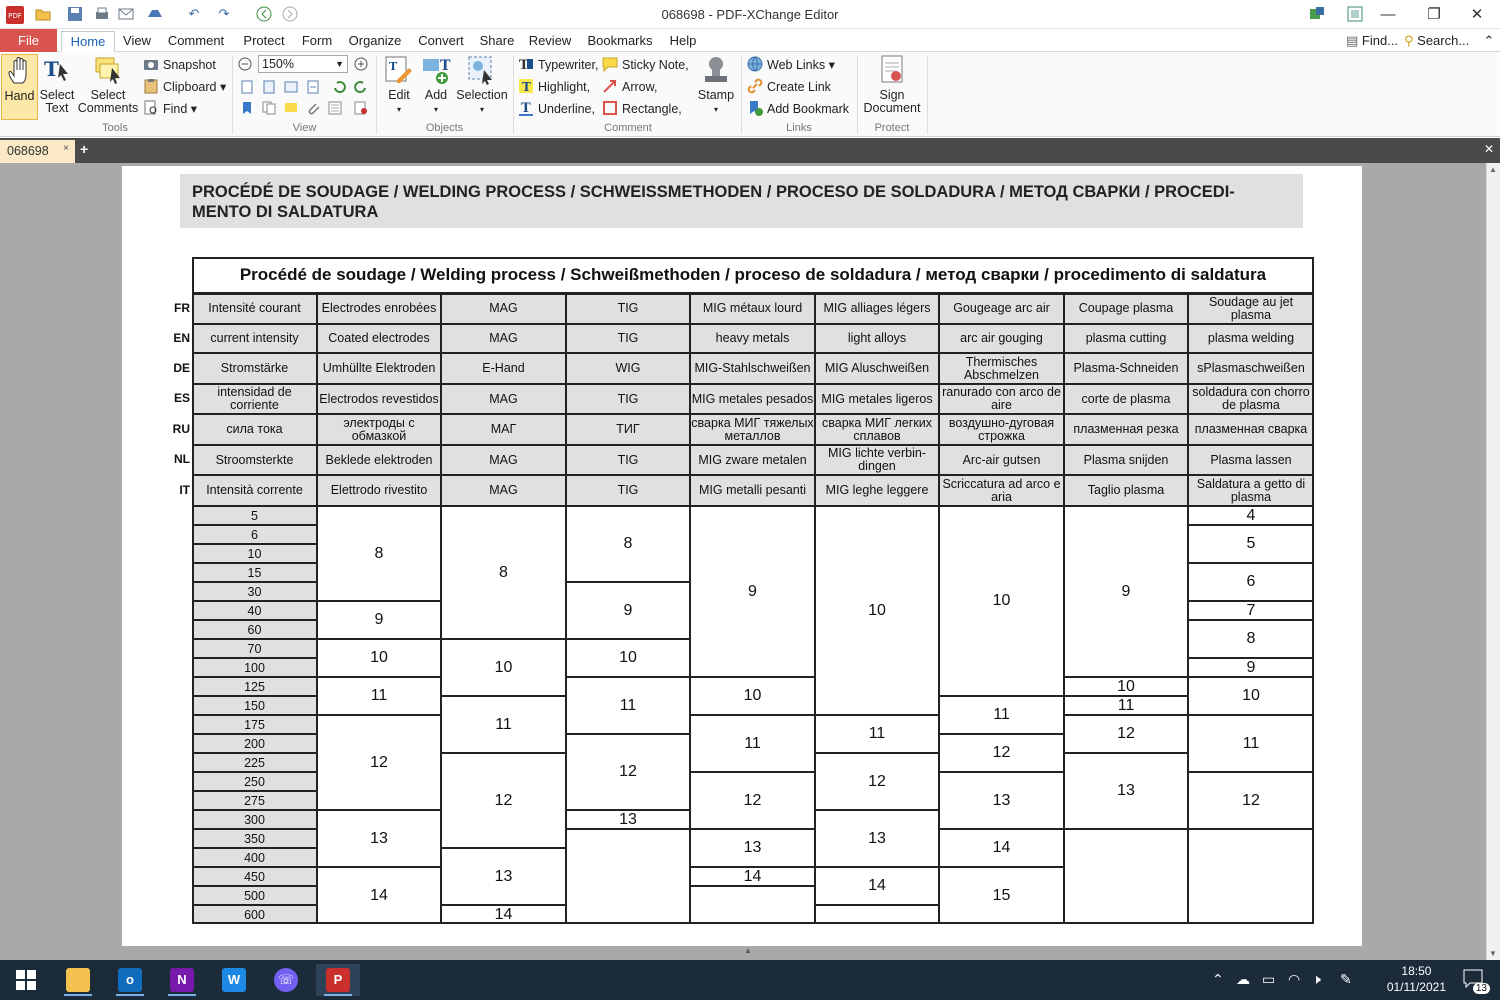 The width and height of the screenshot is (1500, 1000). What do you see at coordinates (1268, 979) in the screenshot?
I see `battery-icon: ▭` at bounding box center [1268, 979].